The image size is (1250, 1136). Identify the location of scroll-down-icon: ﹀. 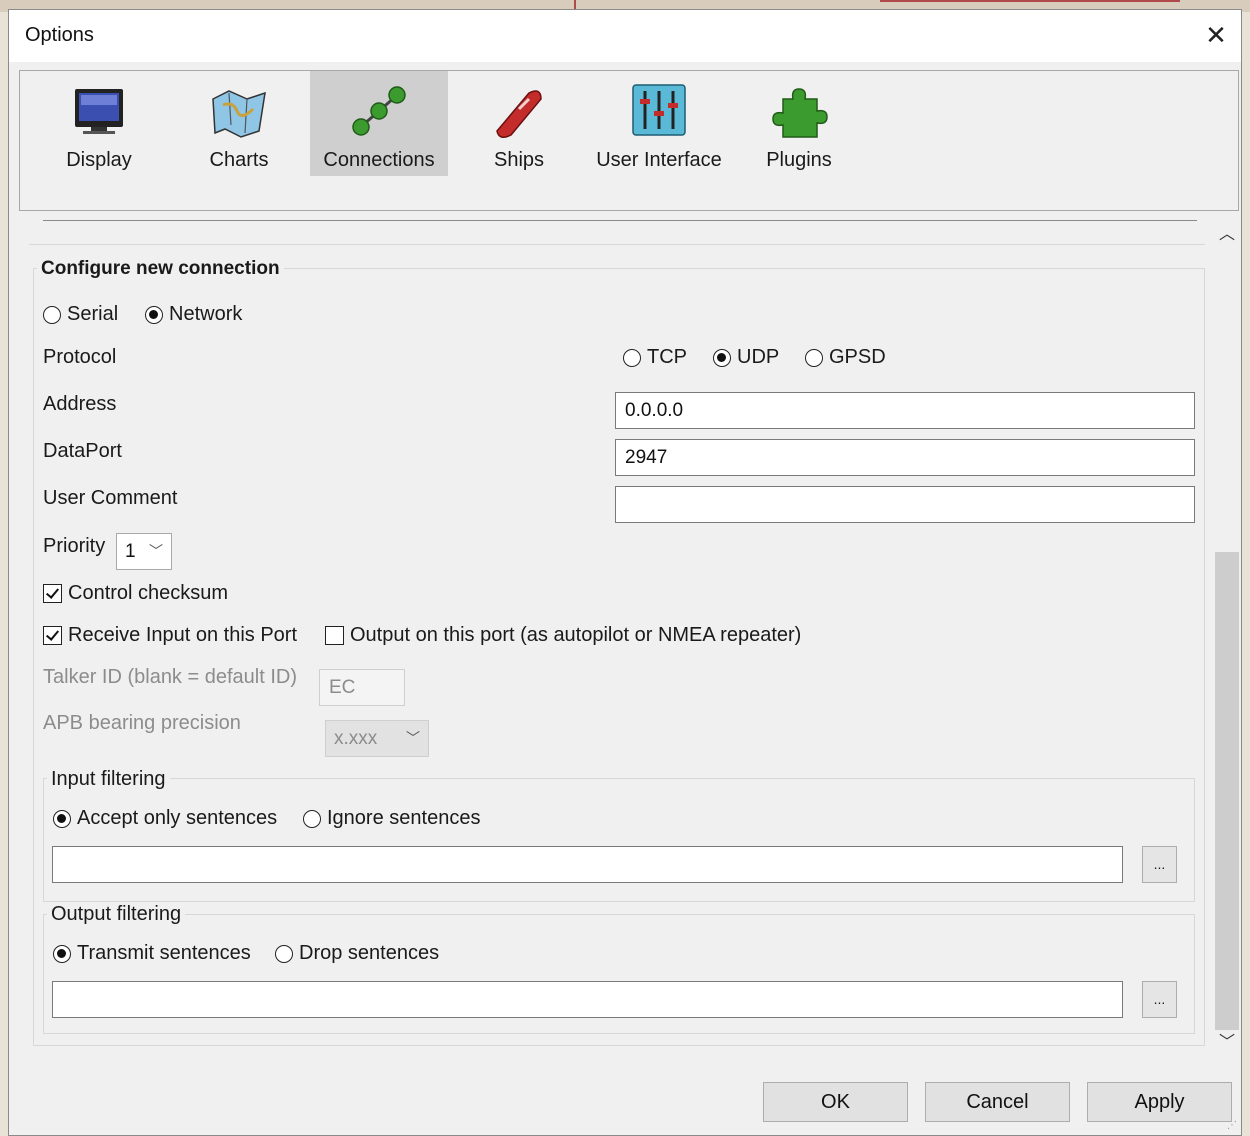
(1227, 1043).